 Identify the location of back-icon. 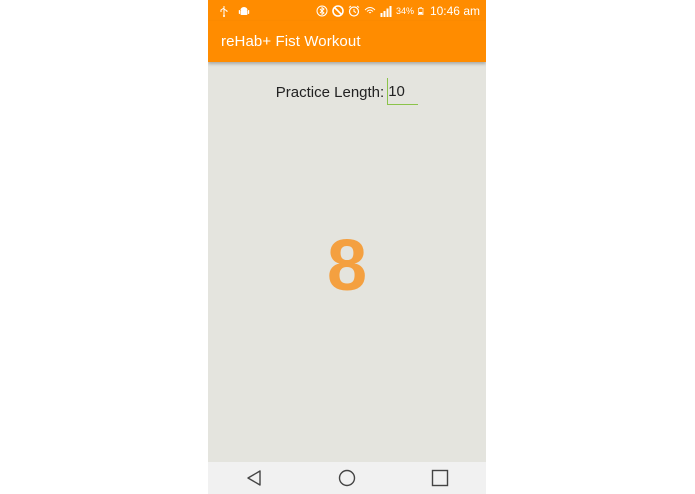
(254, 478).